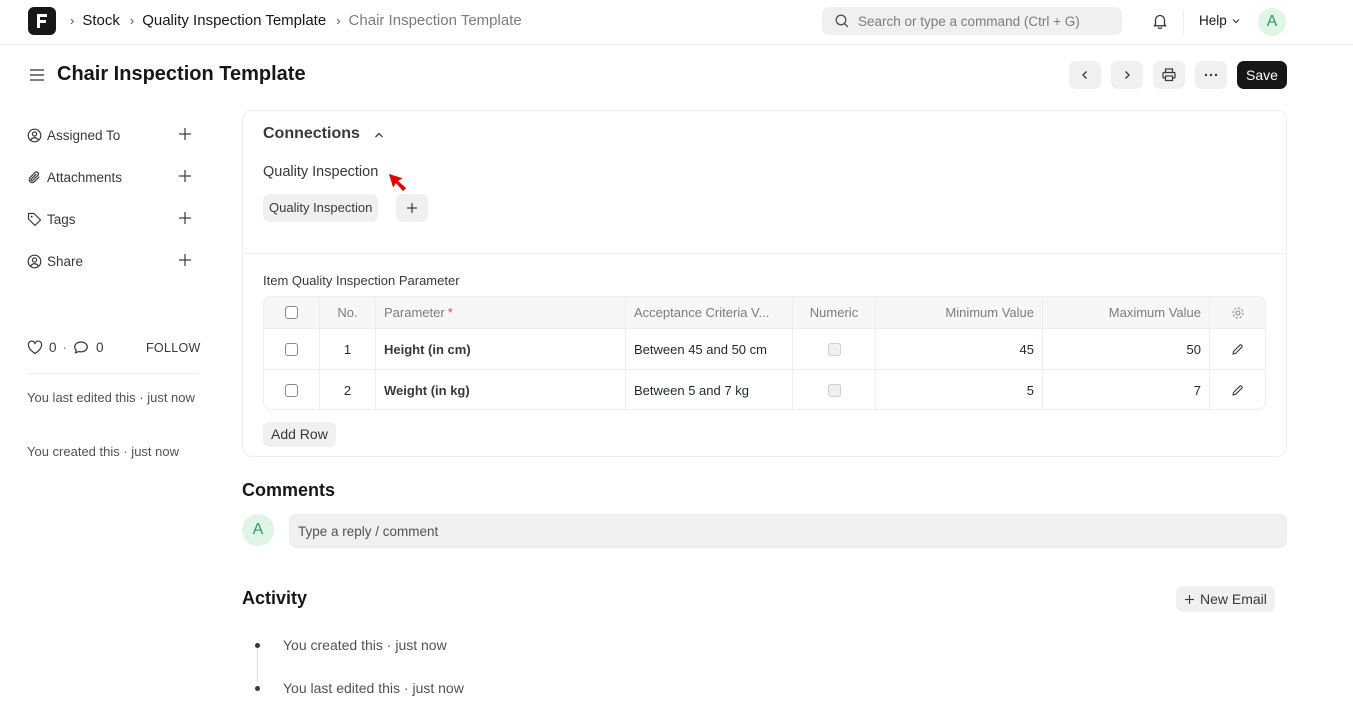 This screenshot has width=1353, height=721. Describe the element at coordinates (34, 135) in the screenshot. I see `assign-icon` at that location.